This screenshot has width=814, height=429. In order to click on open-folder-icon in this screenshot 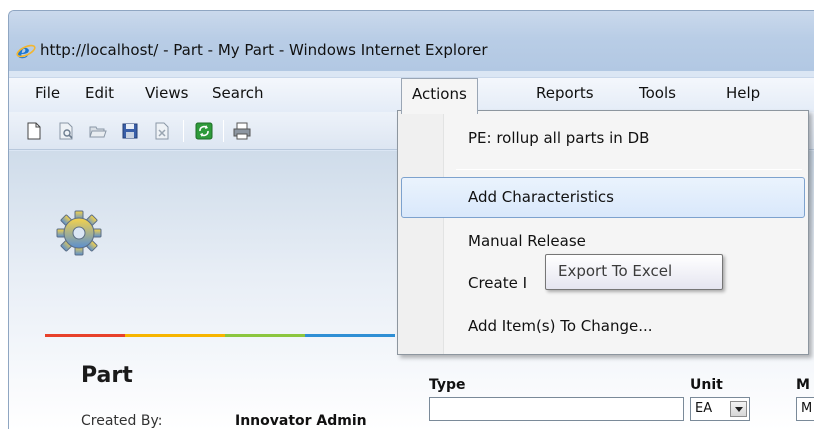, I will do `click(98, 131)`.